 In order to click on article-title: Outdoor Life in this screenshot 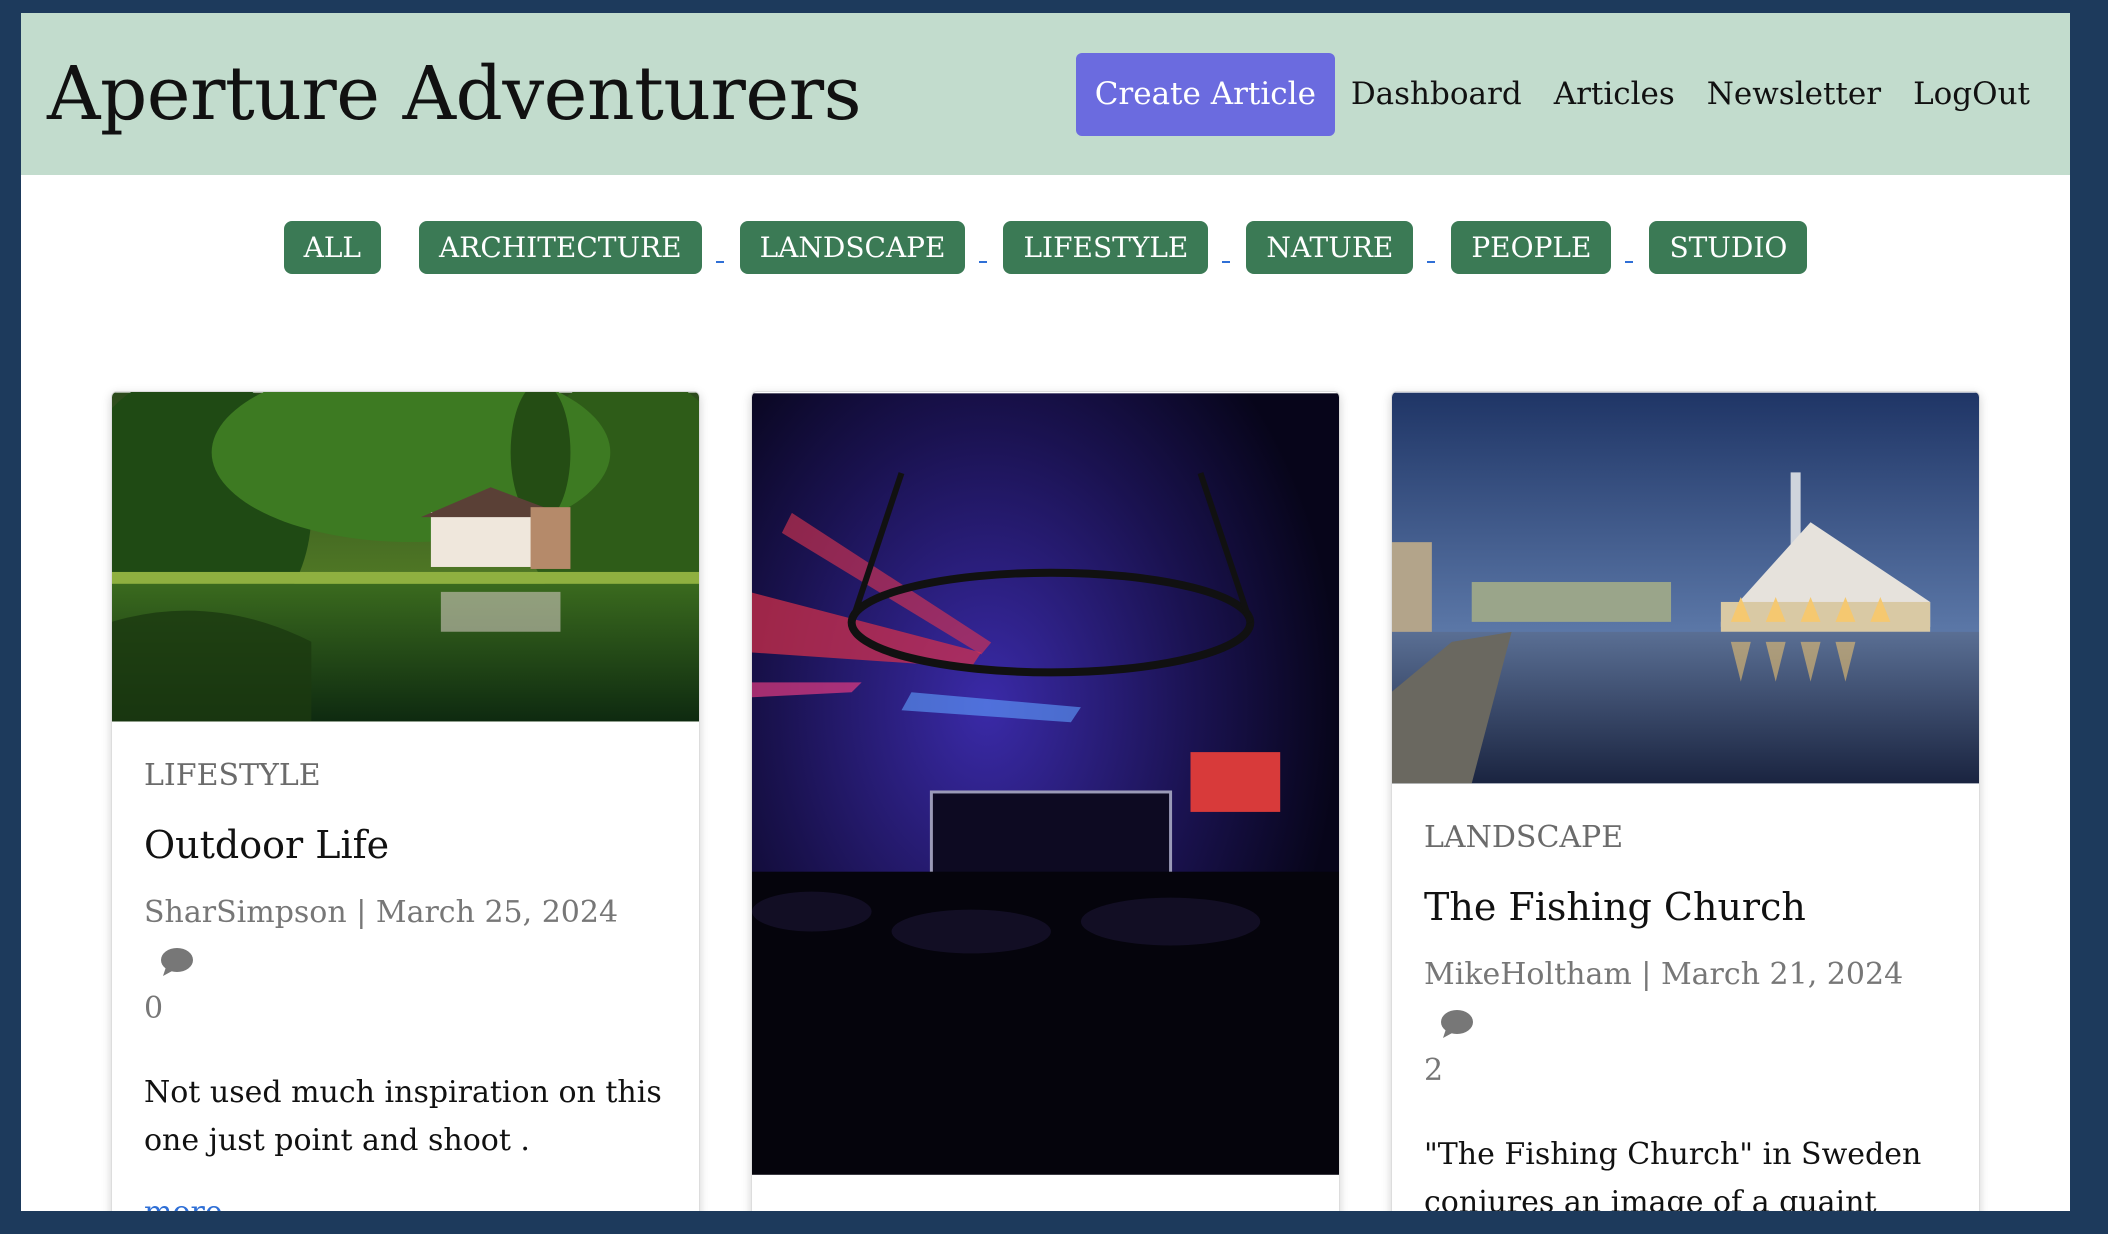, I will do `click(405, 845)`.